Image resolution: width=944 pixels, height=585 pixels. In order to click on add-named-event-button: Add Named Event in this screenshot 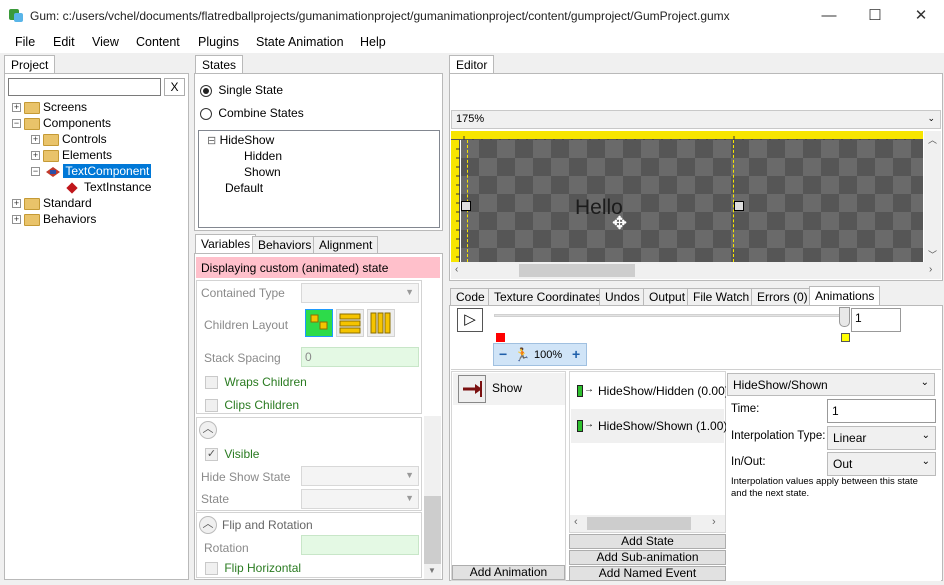, I will do `click(647, 573)`.